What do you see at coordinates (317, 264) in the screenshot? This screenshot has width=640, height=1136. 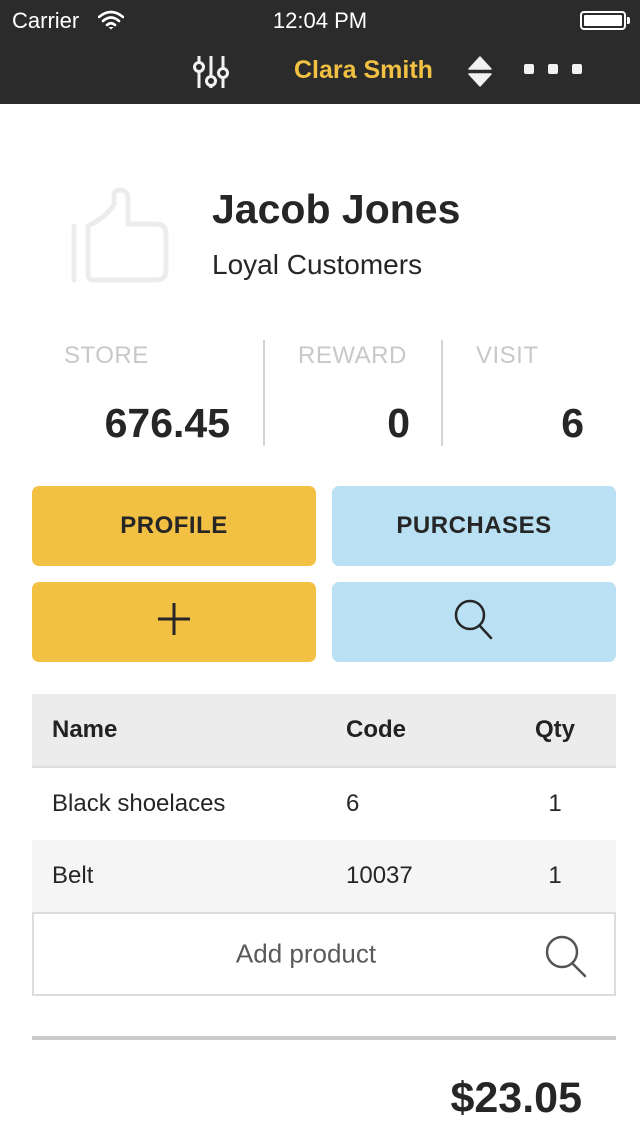 I see `customer-group: Loyal Customers` at bounding box center [317, 264].